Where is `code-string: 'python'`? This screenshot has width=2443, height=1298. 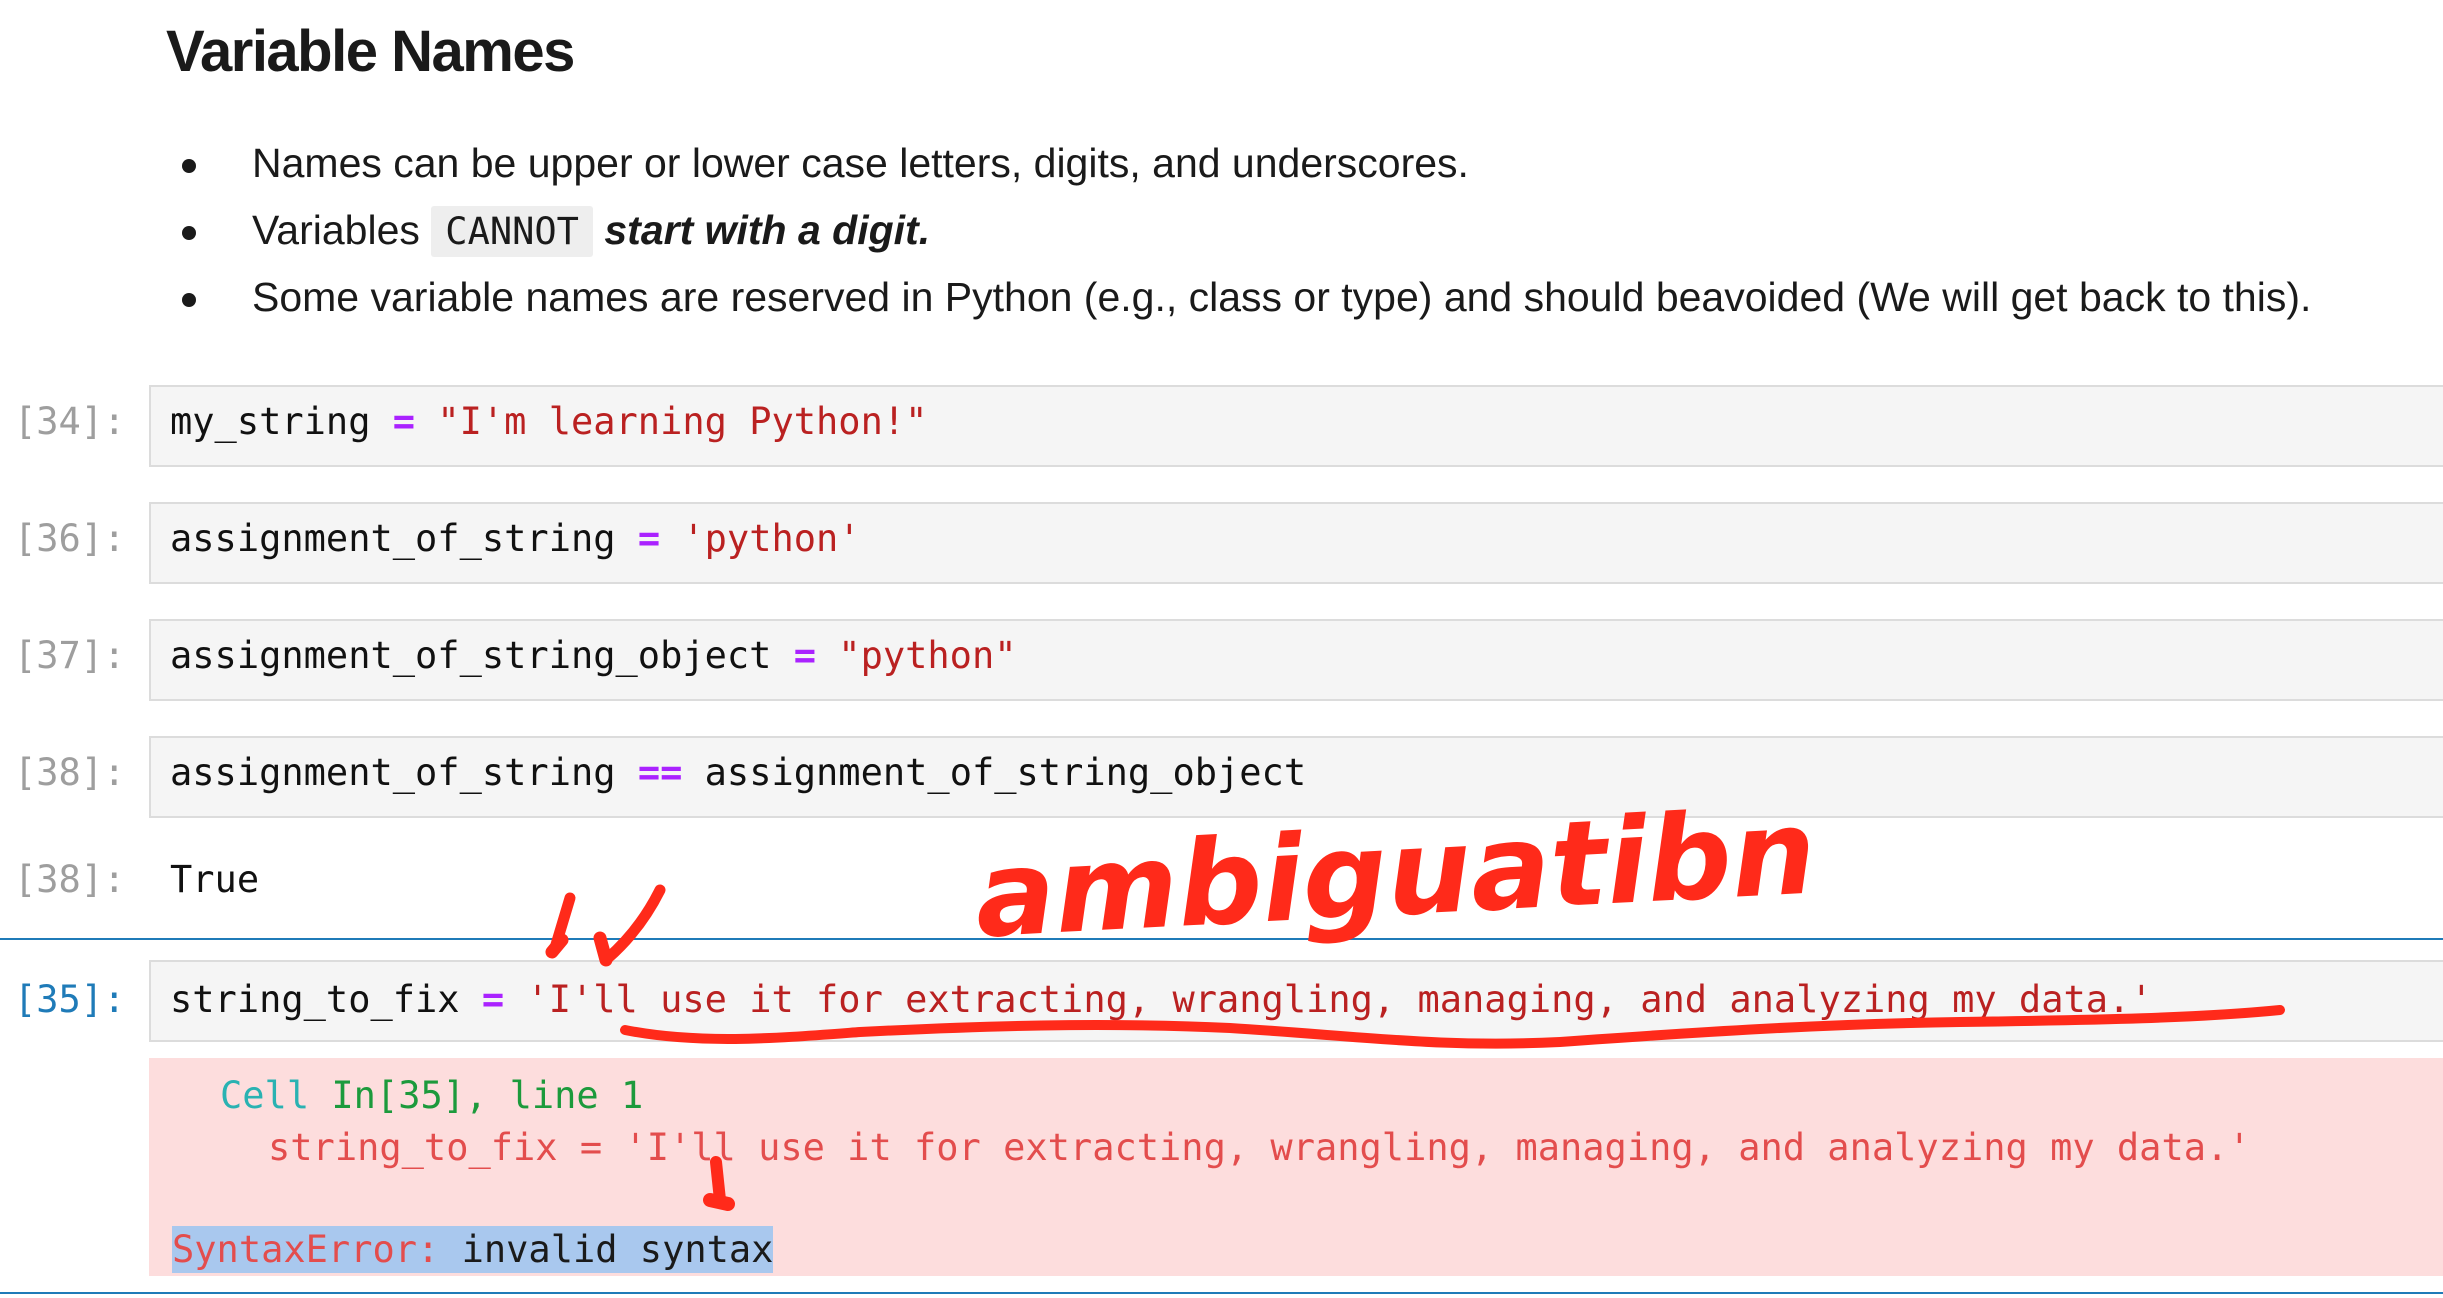 code-string: 'python' is located at coordinates (771, 538).